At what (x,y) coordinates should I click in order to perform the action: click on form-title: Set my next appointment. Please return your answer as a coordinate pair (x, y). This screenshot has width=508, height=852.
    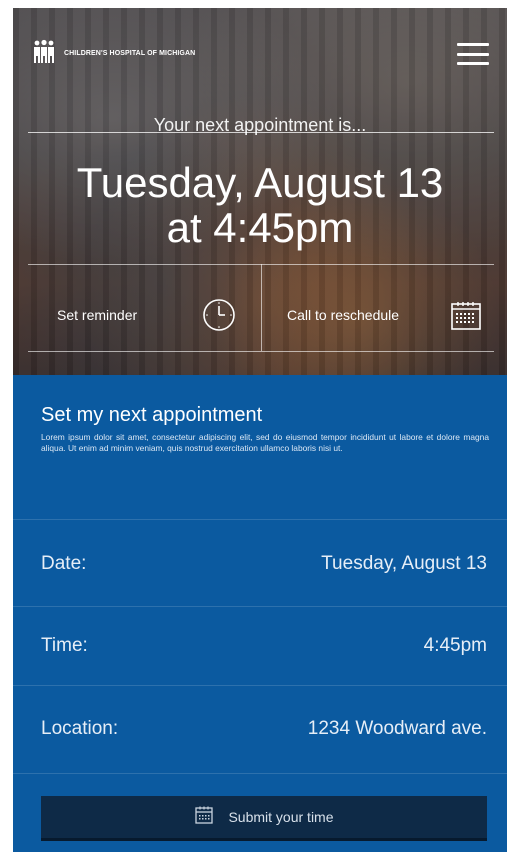
    Looking at the image, I should click on (152, 415).